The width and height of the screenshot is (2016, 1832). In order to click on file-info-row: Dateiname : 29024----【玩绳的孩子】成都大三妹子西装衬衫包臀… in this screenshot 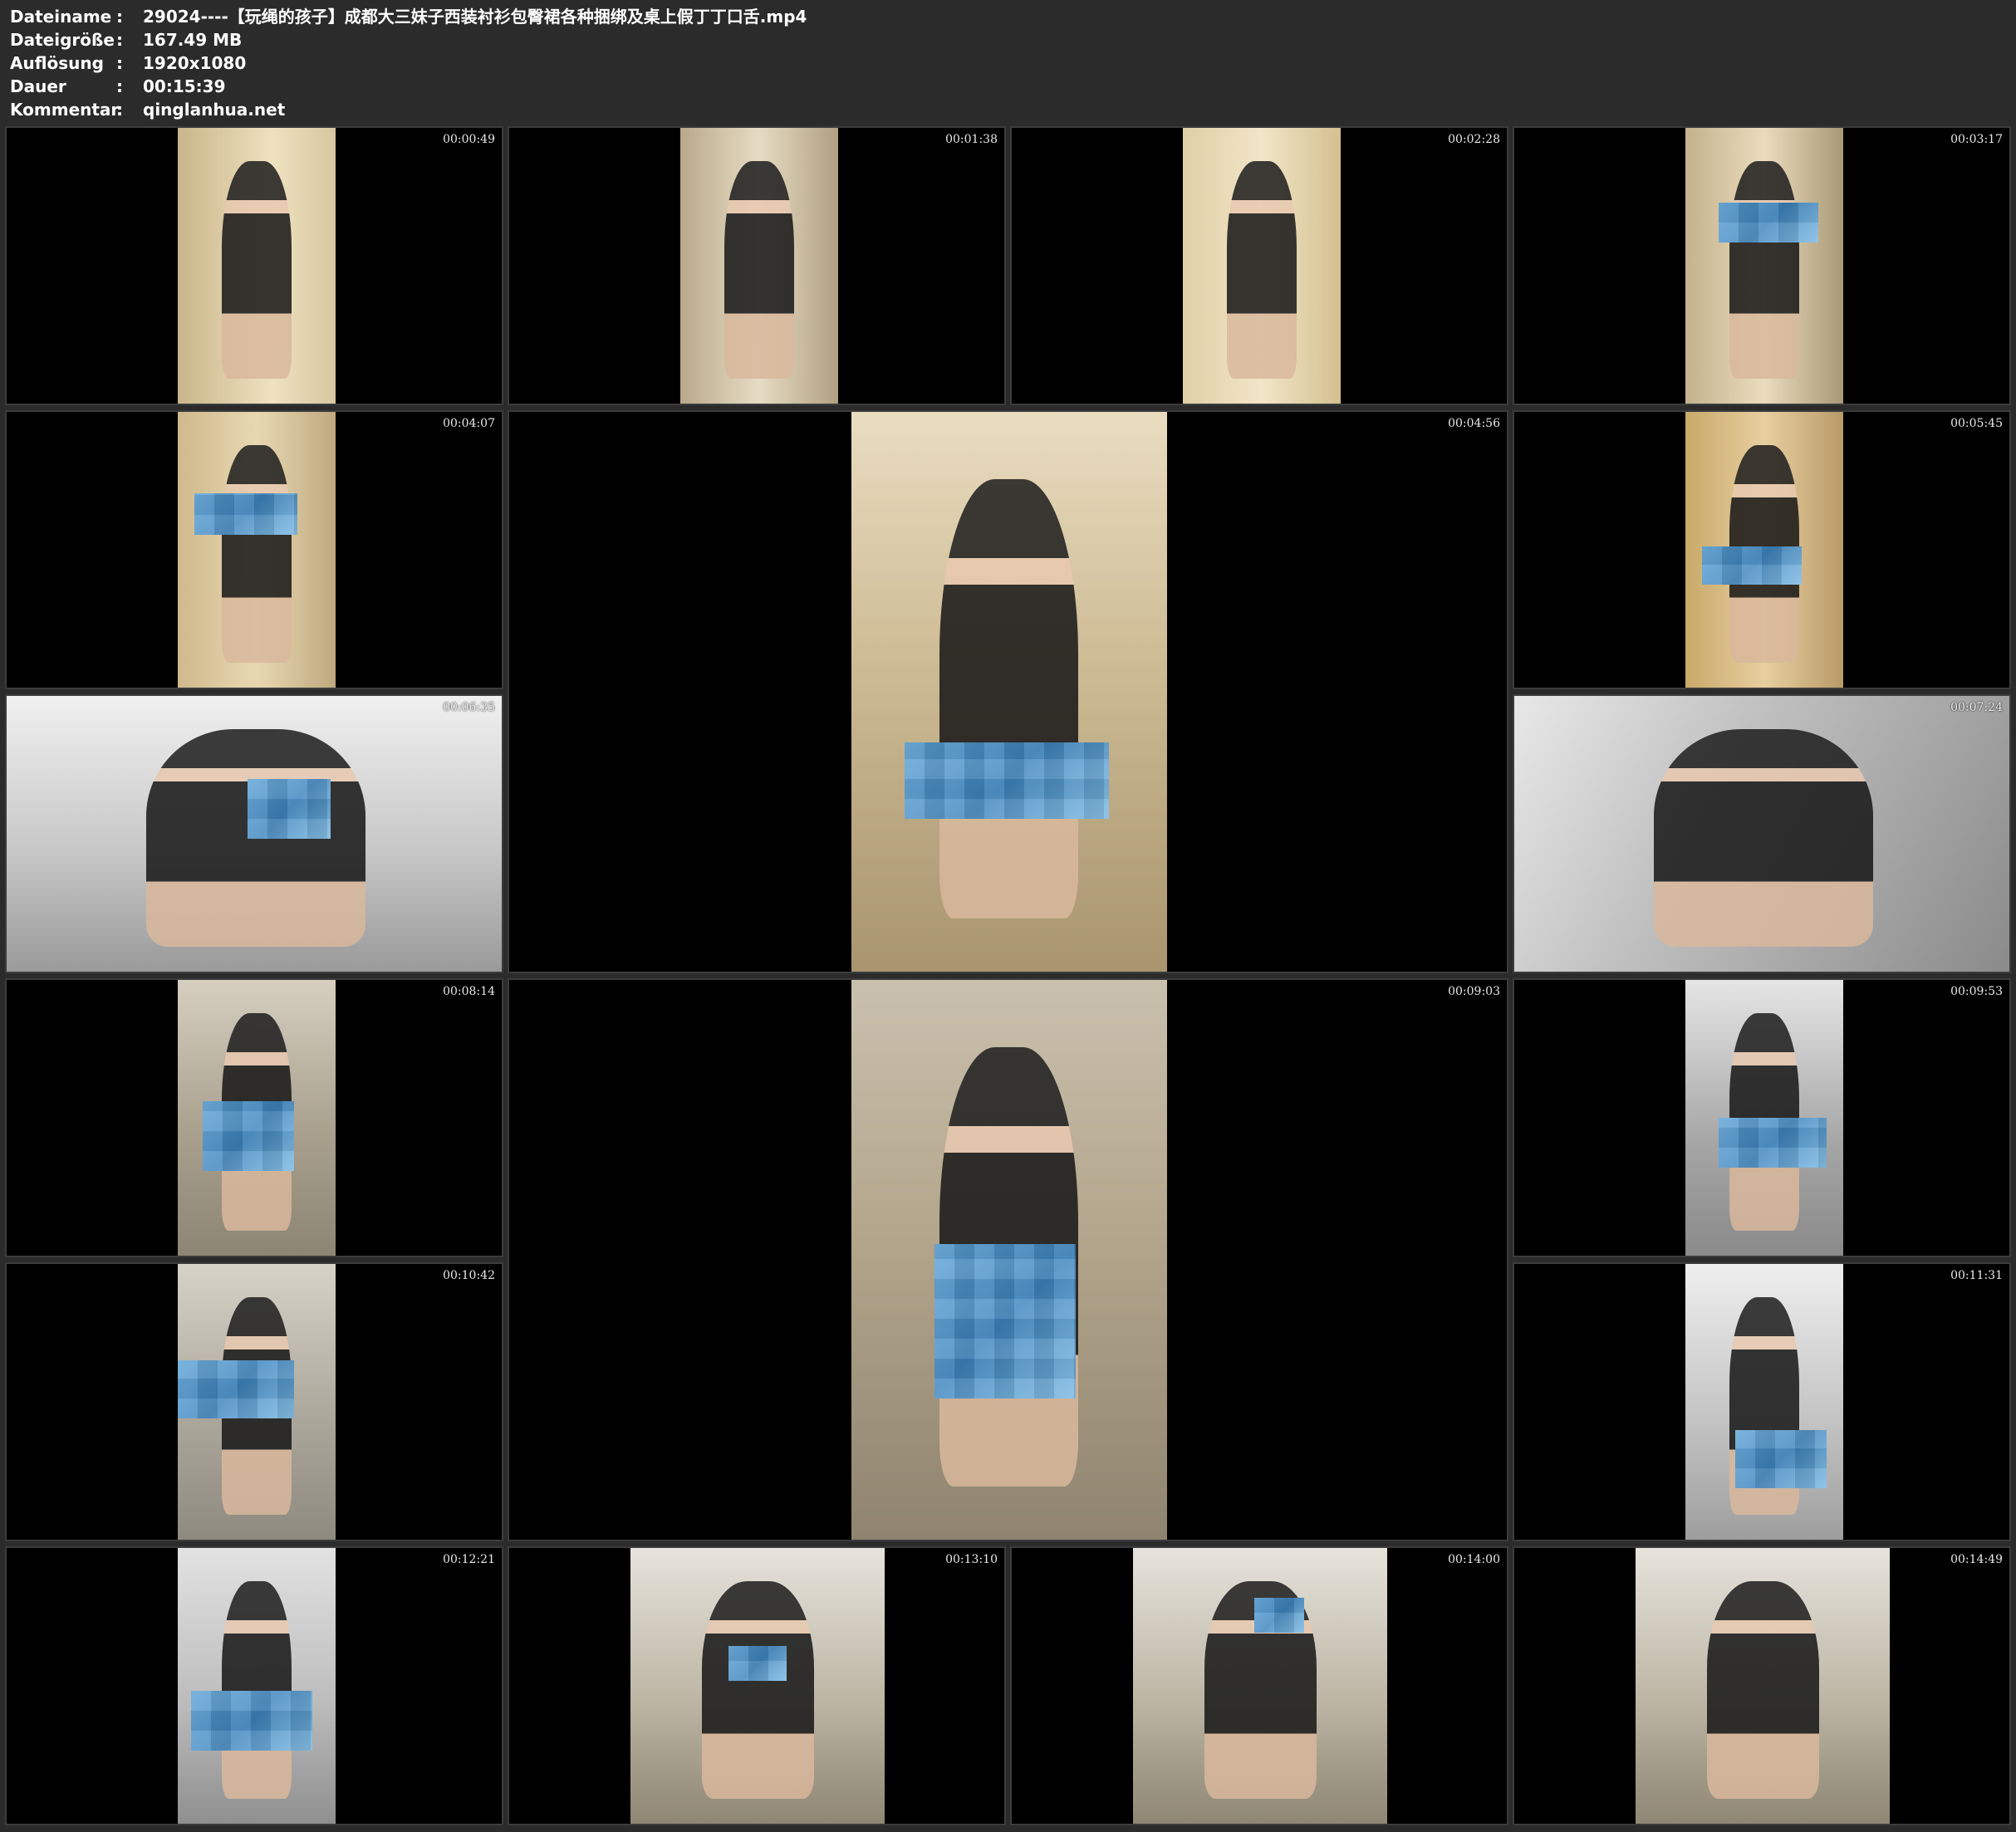, I will do `click(408, 16)`.